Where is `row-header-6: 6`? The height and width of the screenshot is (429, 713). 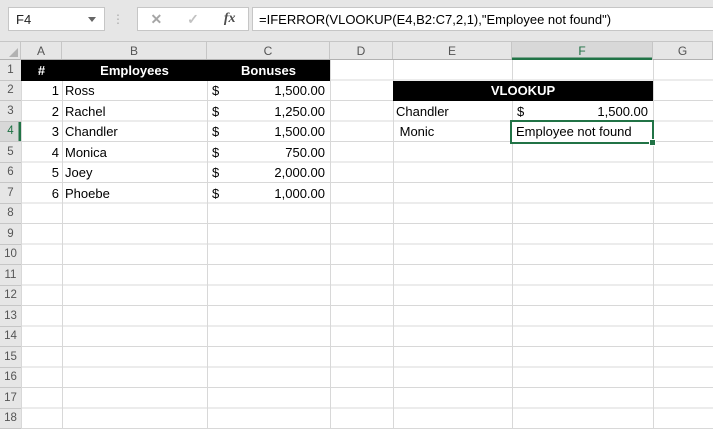
row-header-6: 6 is located at coordinates (10, 173).